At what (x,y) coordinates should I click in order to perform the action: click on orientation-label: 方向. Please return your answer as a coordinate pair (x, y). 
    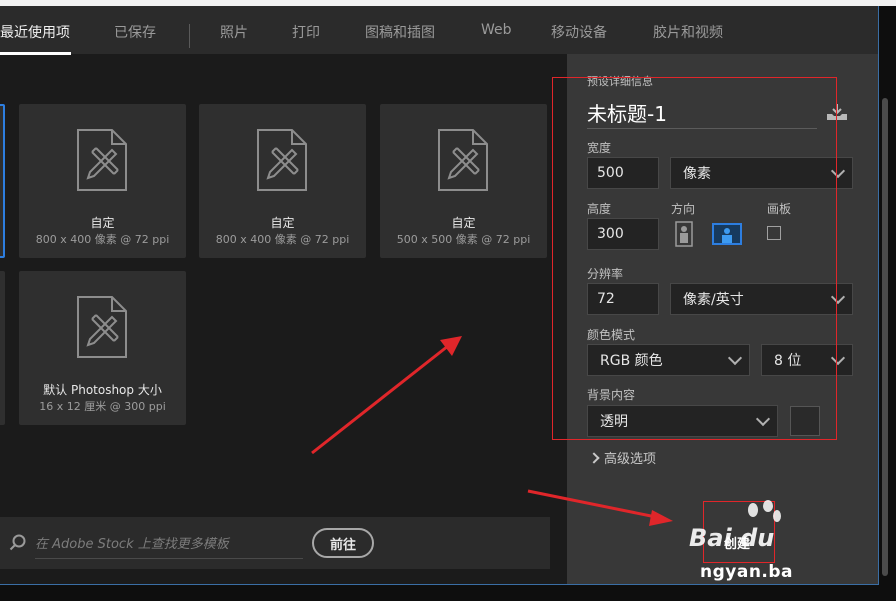
    Looking at the image, I should click on (683, 209).